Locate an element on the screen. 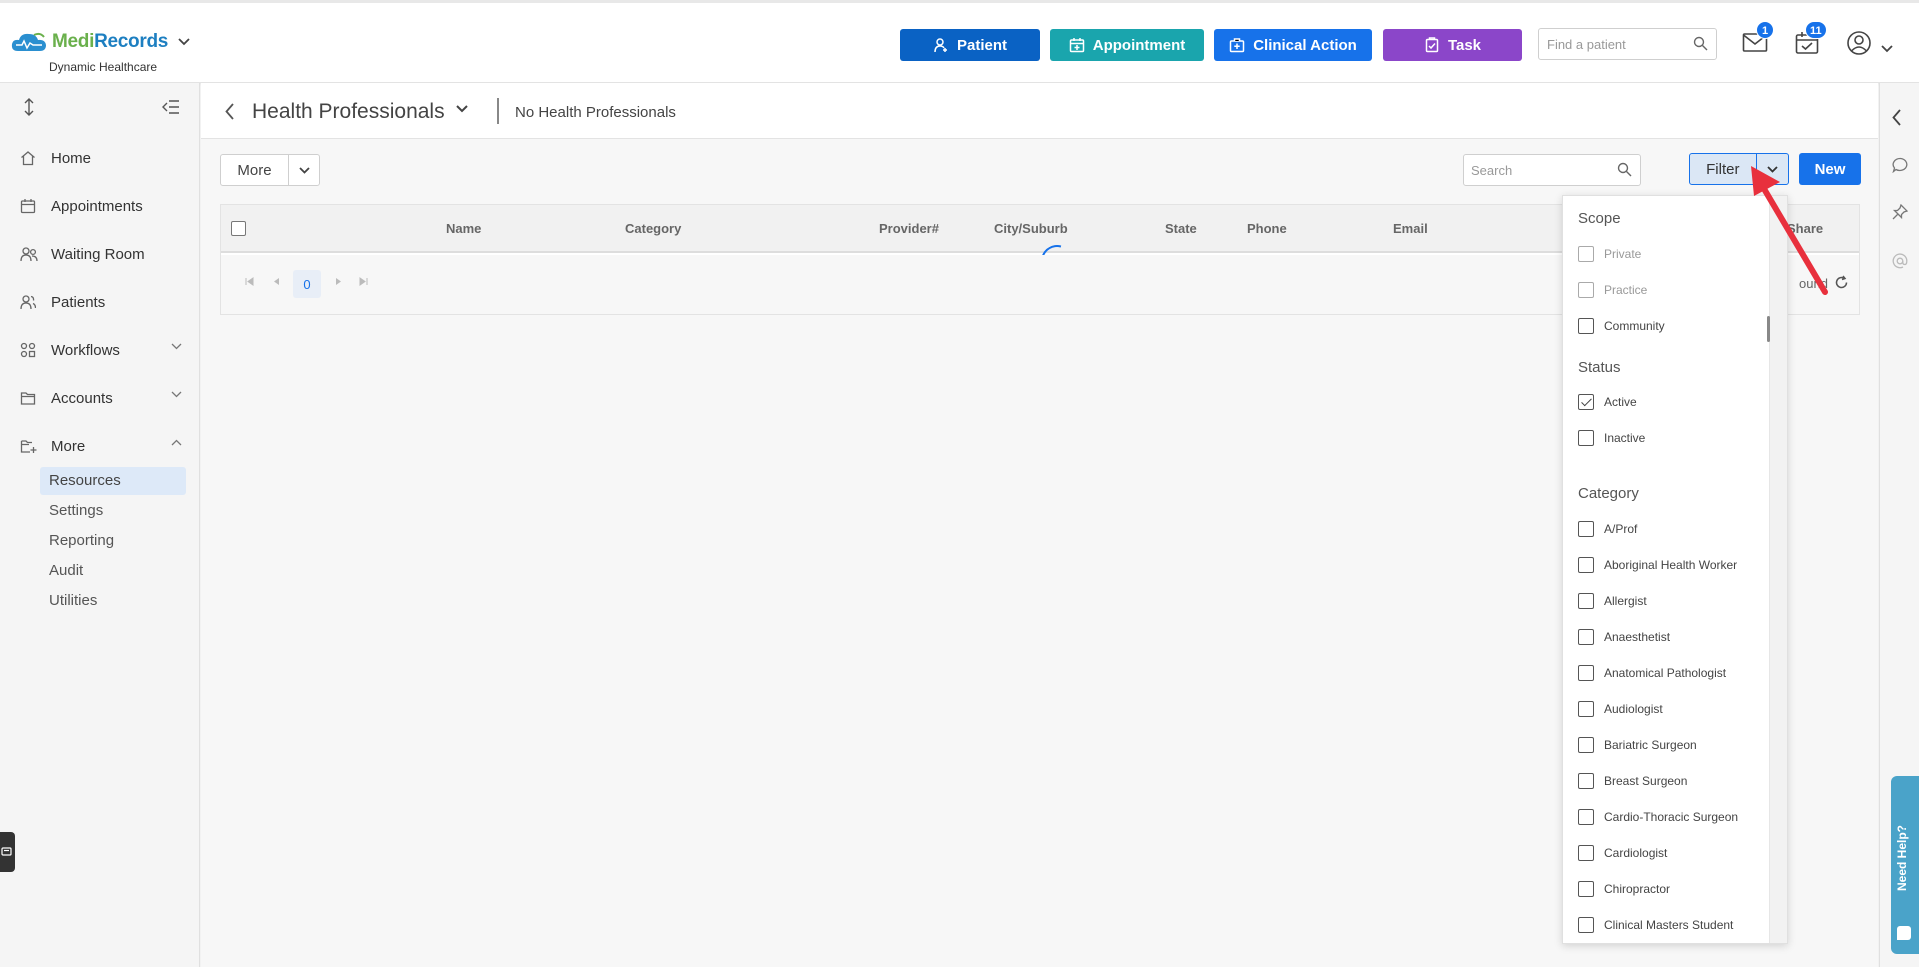 This screenshot has width=1919, height=967. more-dropdown-toggle is located at coordinates (304, 170).